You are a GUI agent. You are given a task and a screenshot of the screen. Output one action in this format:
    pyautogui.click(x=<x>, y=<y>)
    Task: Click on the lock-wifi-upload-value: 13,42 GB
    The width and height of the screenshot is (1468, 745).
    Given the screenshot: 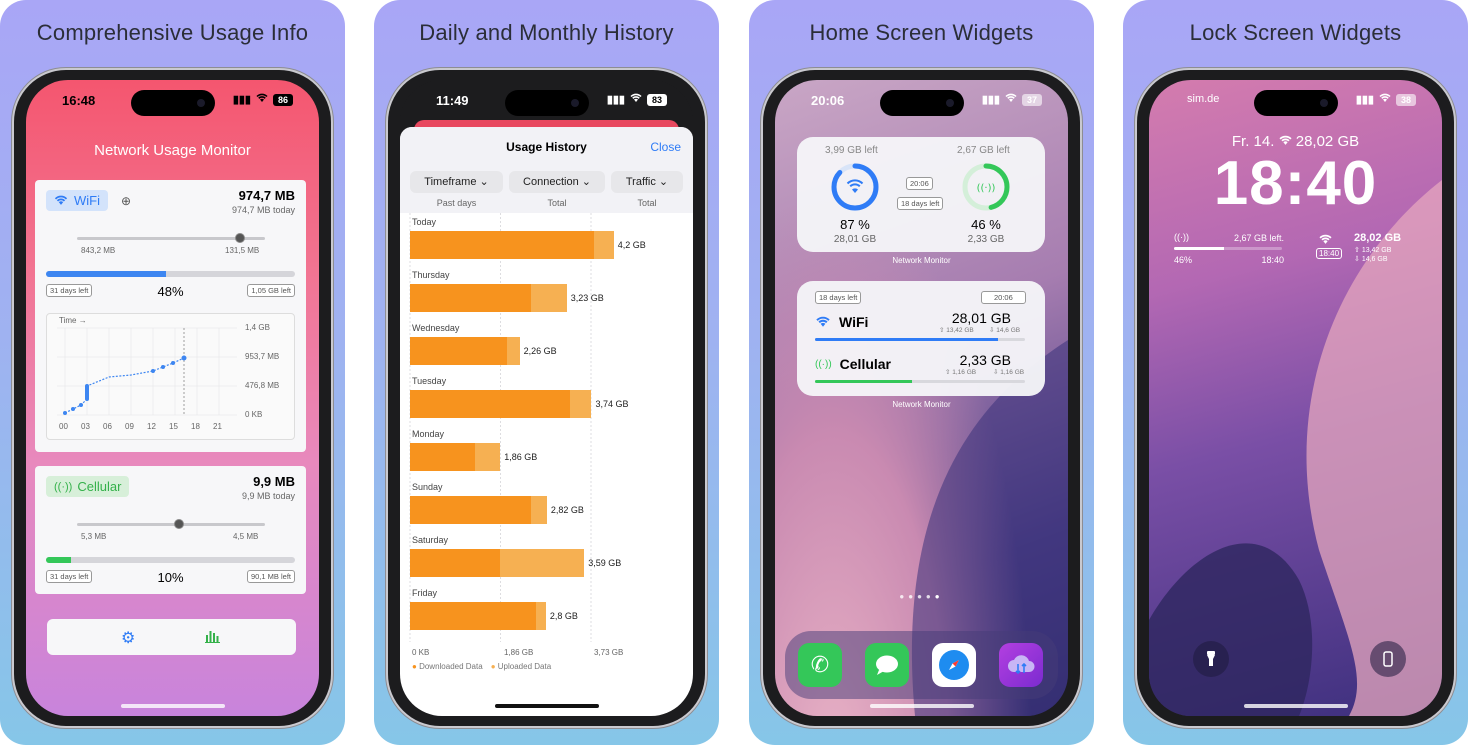 What is the action you would take?
    pyautogui.click(x=1376, y=250)
    